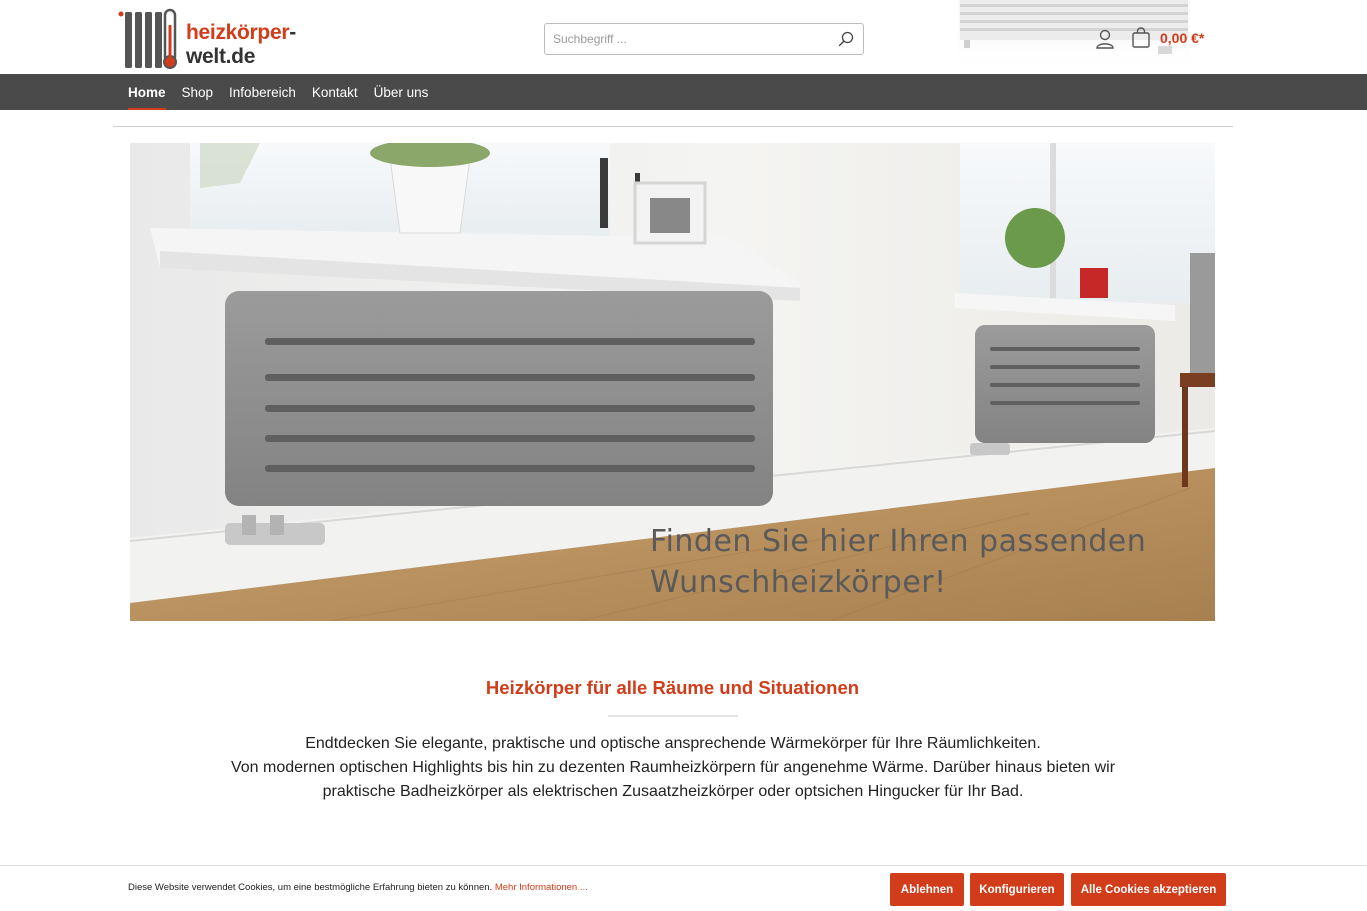 The width and height of the screenshot is (1367, 911). I want to click on cookie-accept-all-button: Alle Cookies akzeptieren, so click(1148, 889).